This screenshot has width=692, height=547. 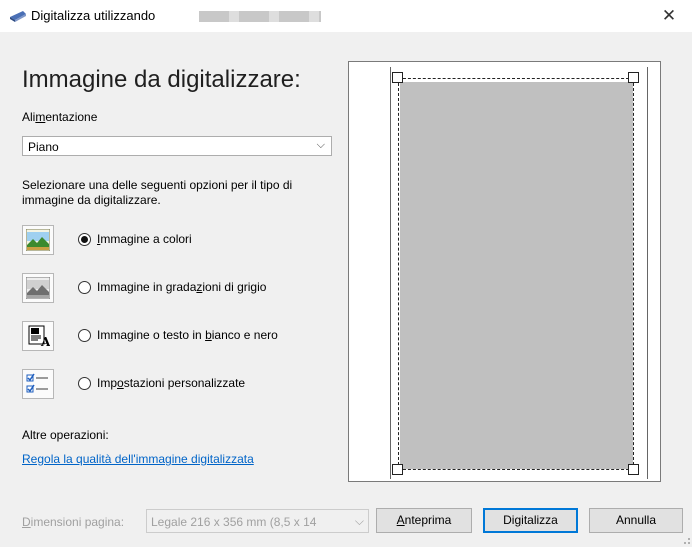 I want to click on option-color-picture: Immagine a colori, so click(x=172, y=240).